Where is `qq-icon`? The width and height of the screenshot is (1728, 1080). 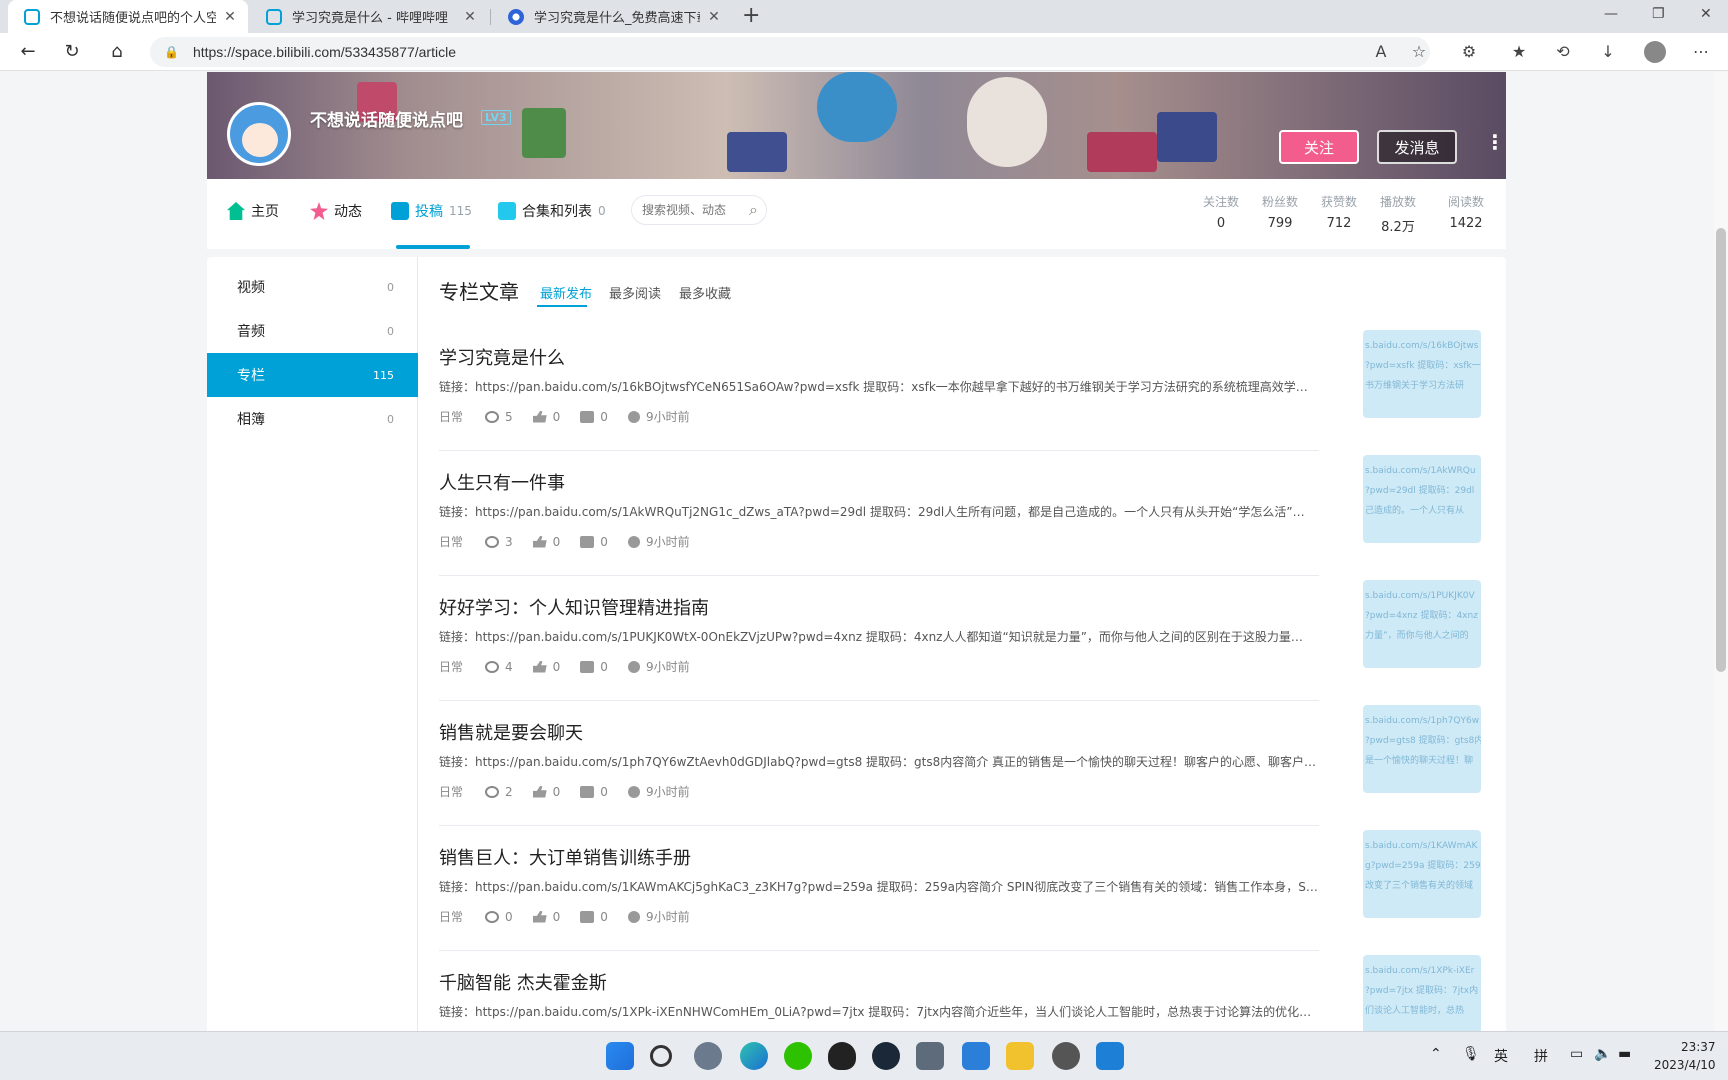
qq-icon is located at coordinates (842, 1056).